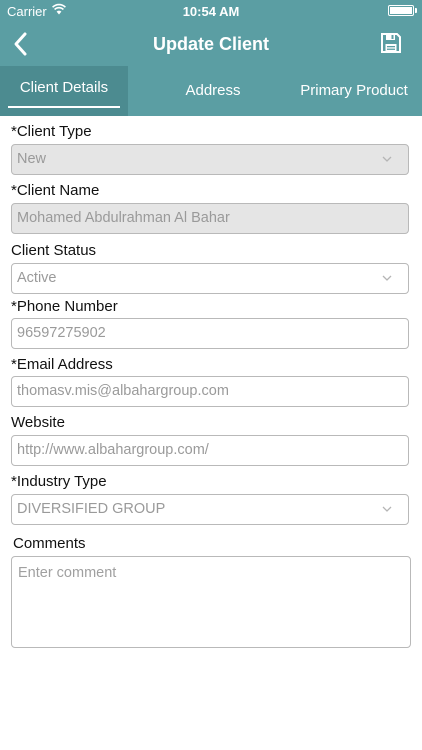  I want to click on tab-address: Address, so click(213, 91).